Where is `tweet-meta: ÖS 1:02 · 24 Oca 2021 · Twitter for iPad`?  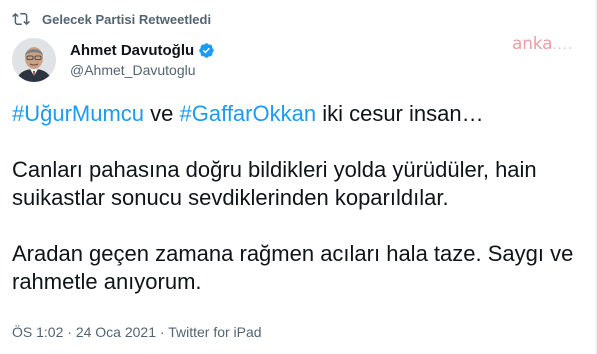
tweet-meta: ÖS 1:02 · 24 Oca 2021 · Twitter for iPad is located at coordinates (137, 332).